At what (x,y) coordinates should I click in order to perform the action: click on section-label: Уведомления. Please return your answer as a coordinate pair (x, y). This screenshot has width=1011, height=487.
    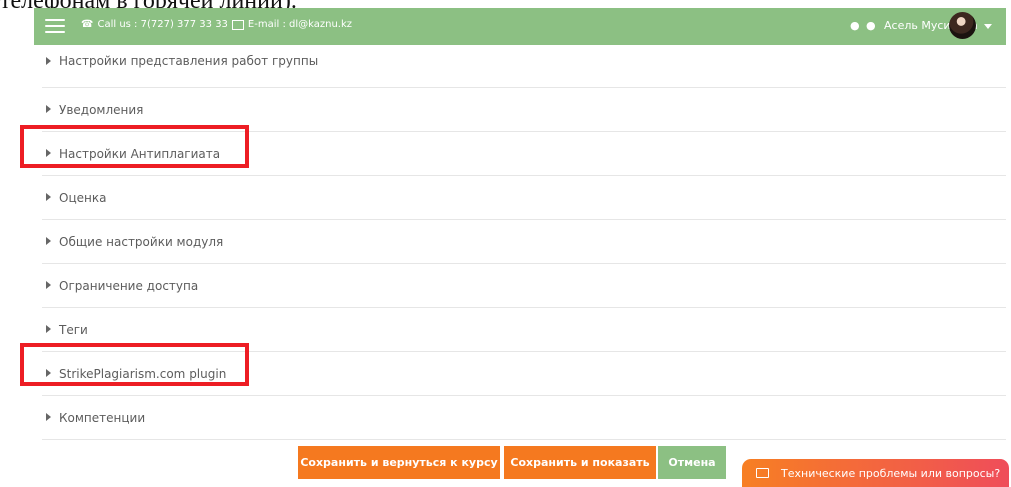
    Looking at the image, I should click on (101, 110).